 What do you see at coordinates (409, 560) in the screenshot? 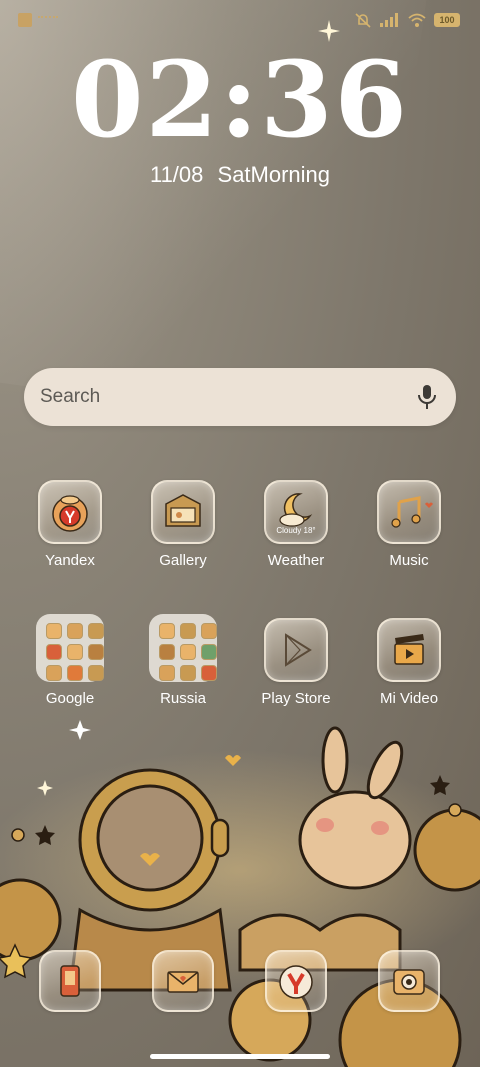
I see `app-label: Music` at bounding box center [409, 560].